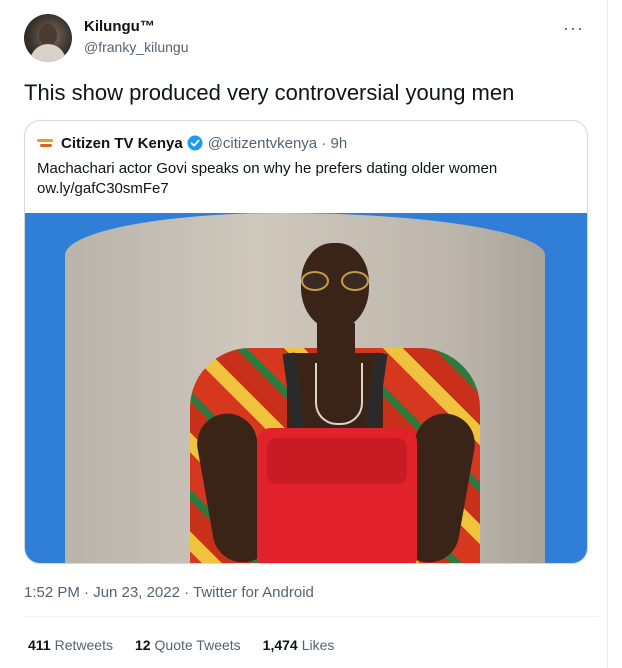 The image size is (622, 668). Describe the element at coordinates (335, 281) in the screenshot. I see `sunglasses` at that location.